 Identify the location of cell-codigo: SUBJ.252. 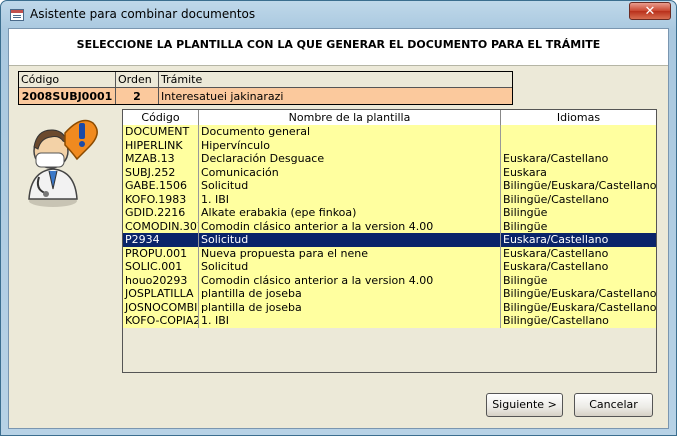
(161, 172).